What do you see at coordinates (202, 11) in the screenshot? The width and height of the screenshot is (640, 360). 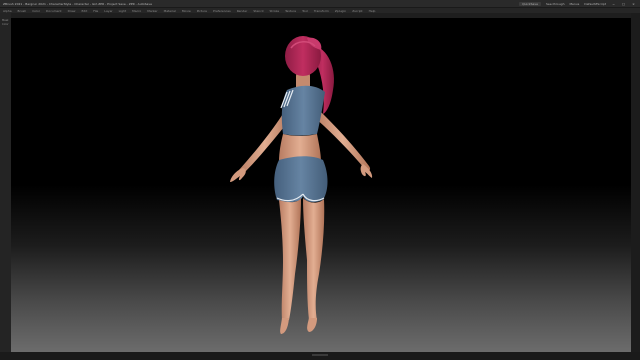 I see `menu-item-picture: Picture` at bounding box center [202, 11].